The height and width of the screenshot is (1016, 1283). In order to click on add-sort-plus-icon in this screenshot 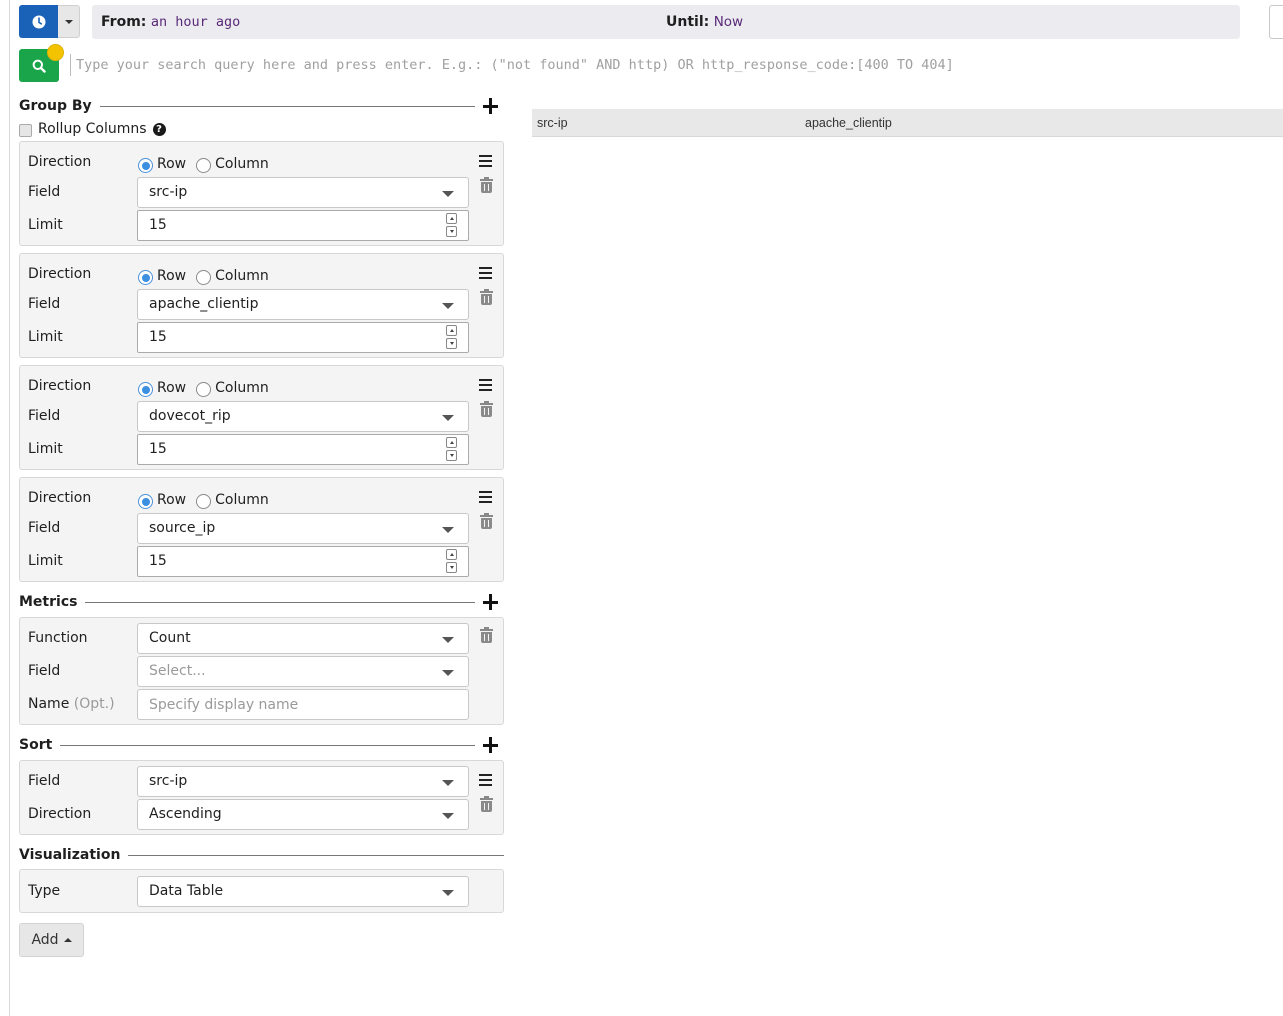, I will do `click(491, 745)`.